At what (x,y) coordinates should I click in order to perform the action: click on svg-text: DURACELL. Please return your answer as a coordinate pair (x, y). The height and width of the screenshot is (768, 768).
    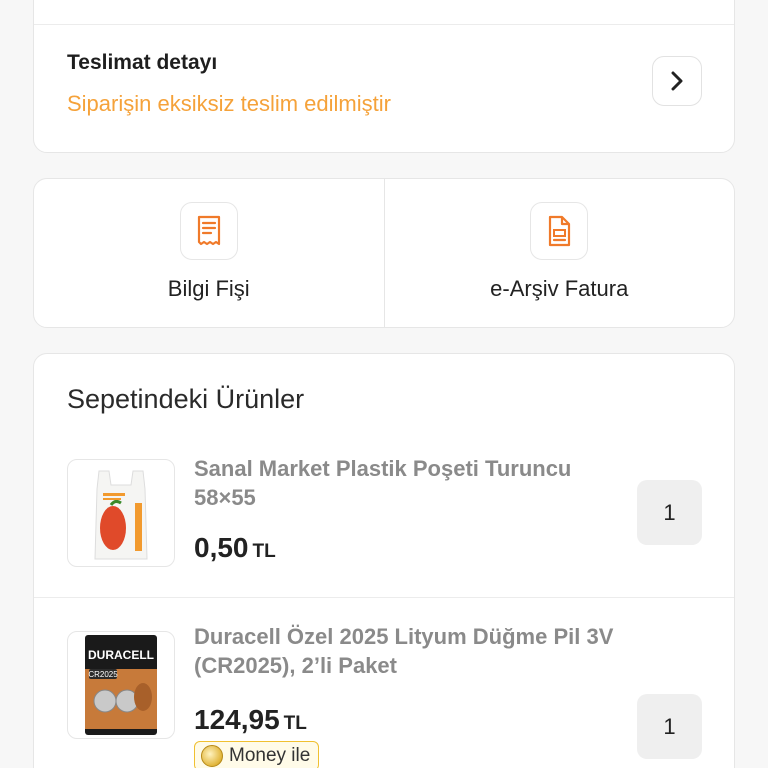
    Looking at the image, I should click on (121, 655).